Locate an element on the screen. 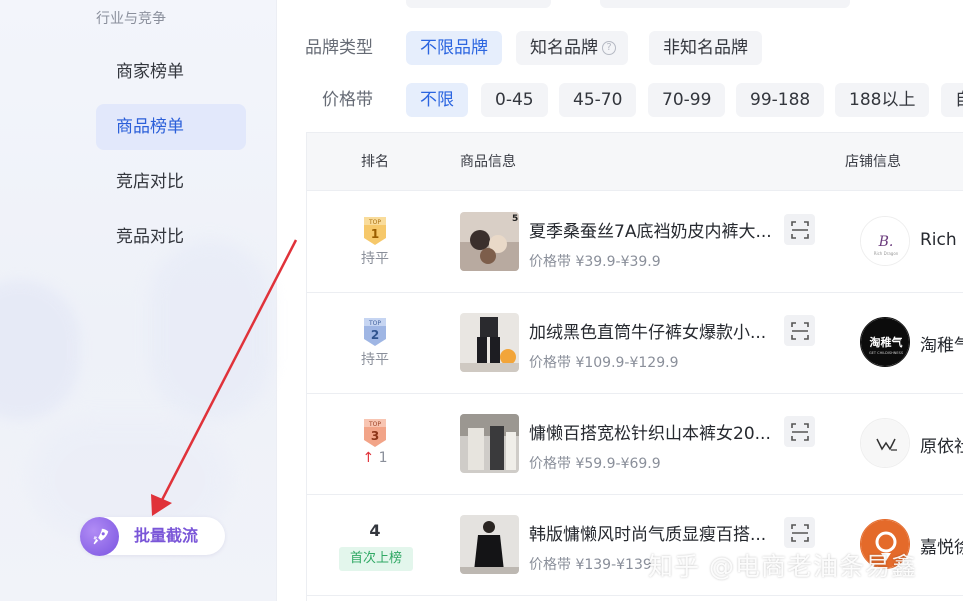  batch-intercept-button: 批量截流 is located at coordinates (152, 536).